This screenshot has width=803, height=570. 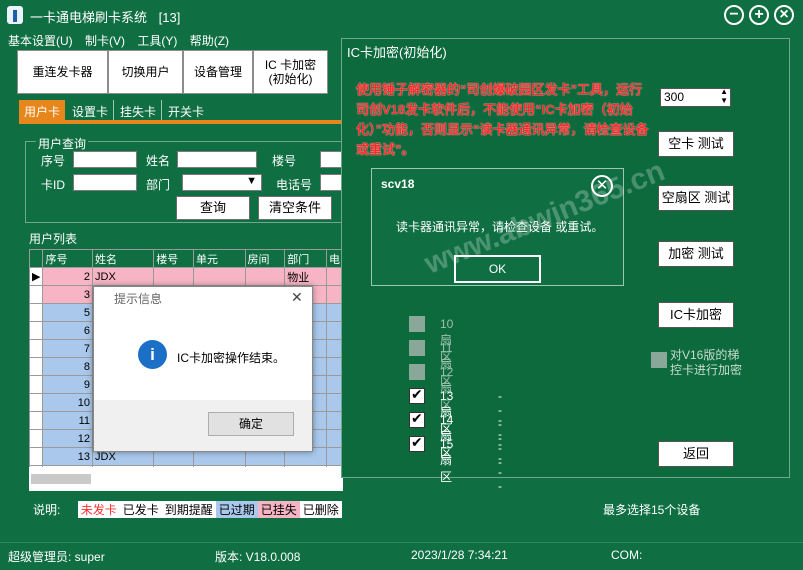 What do you see at coordinates (105, 41) in the screenshot?
I see `menu-card-making: 制卡(V)` at bounding box center [105, 41].